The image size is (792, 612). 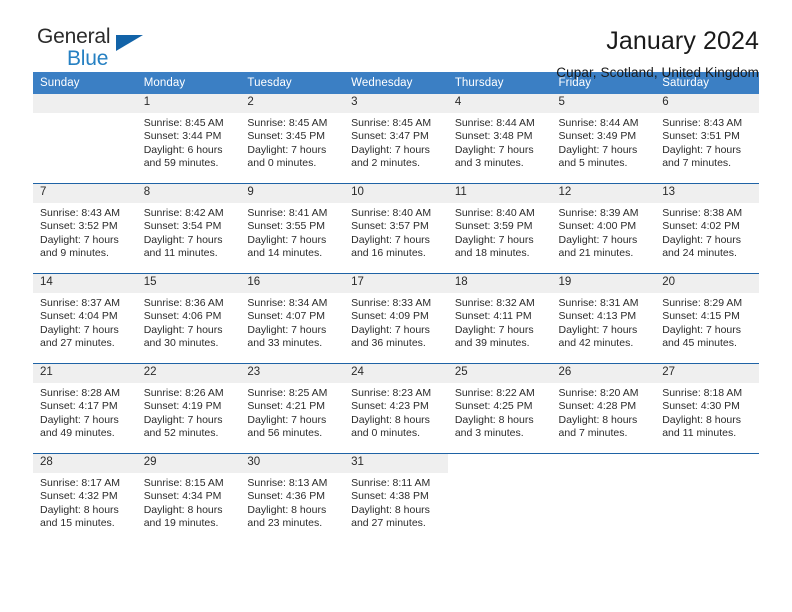 I want to click on sunset-text: Sunset: 4:36 PM, so click(x=286, y=496).